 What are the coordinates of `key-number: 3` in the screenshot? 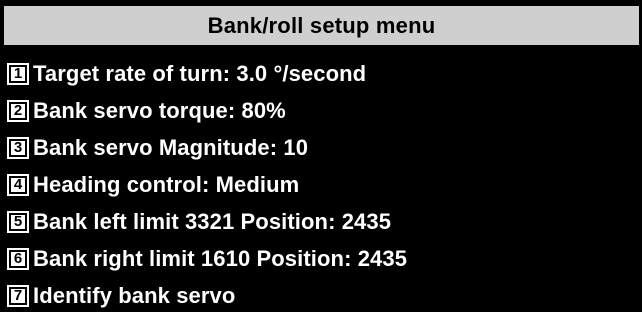 It's located at (18, 148).